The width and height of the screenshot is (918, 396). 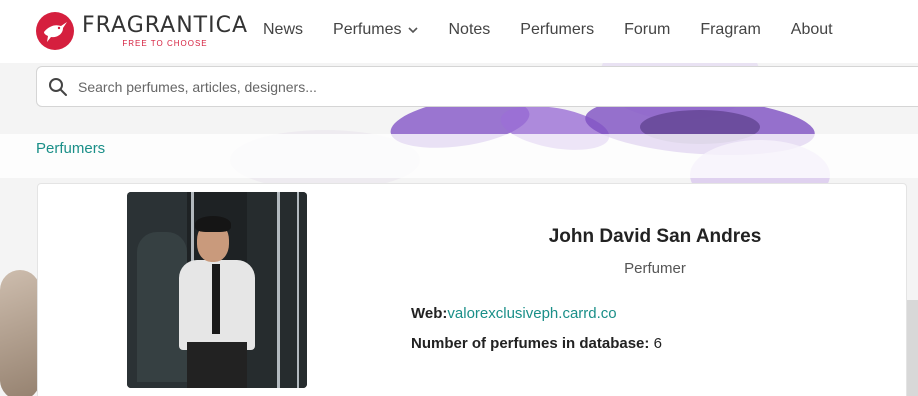 I want to click on brand-name: FRAGRANTICA, so click(x=165, y=25).